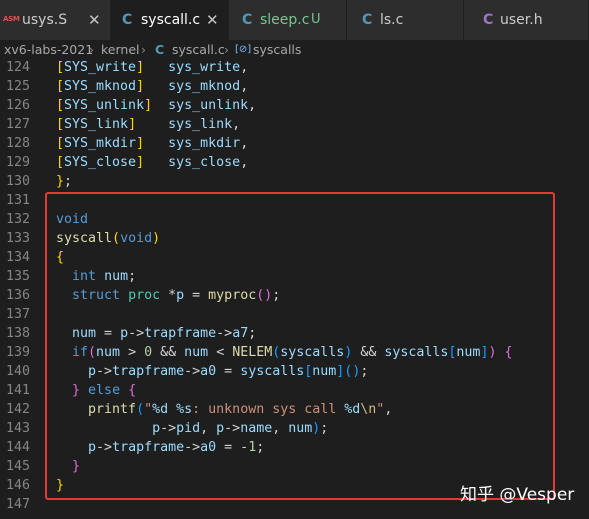  What do you see at coordinates (521, 20) in the screenshot?
I see `tab-label: user.h` at bounding box center [521, 20].